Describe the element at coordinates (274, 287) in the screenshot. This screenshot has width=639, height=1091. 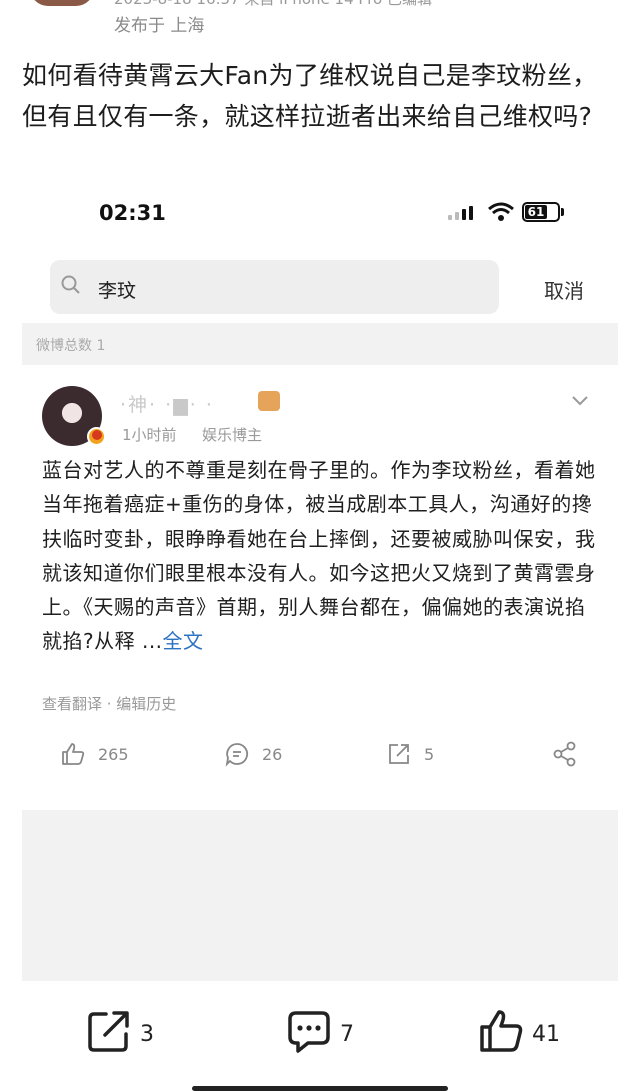
I see `search-input: 李玟` at that location.